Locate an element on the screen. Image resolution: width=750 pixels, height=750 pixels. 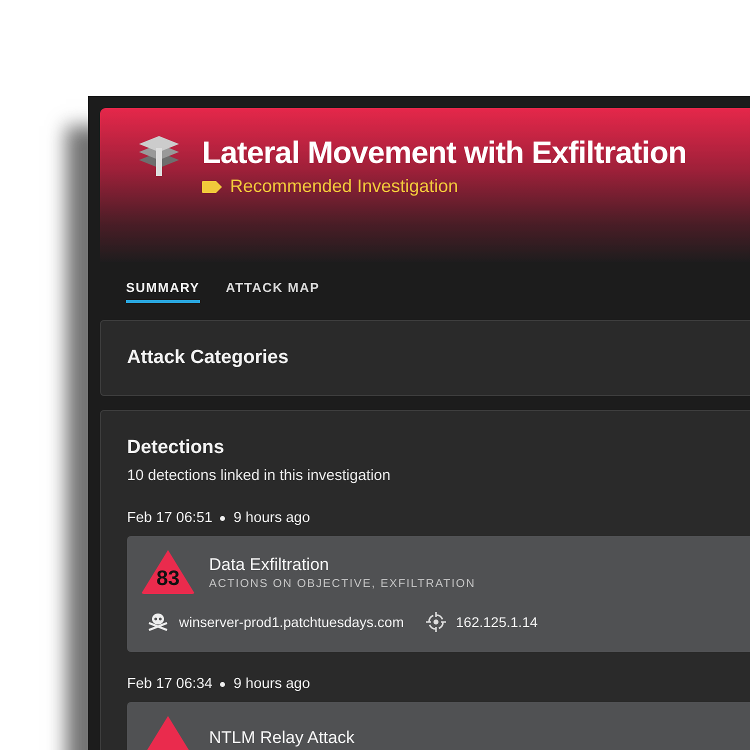
target-ip: 162.125.1.14 is located at coordinates (497, 622).